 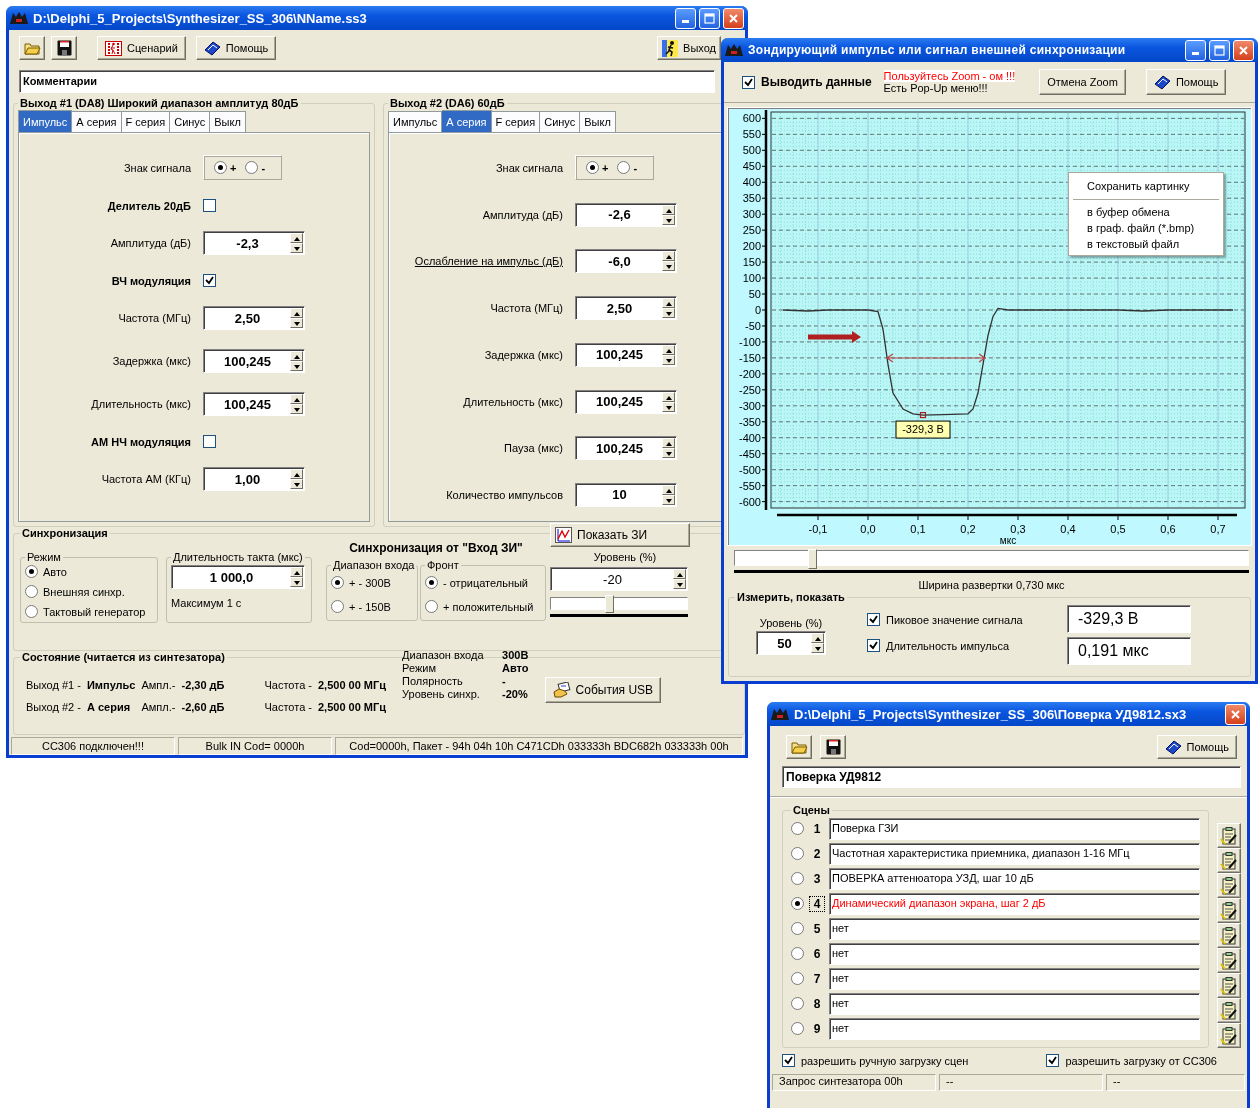 What do you see at coordinates (1082, 82) in the screenshot?
I see `cancel-zoom-button: Отмена Zoom` at bounding box center [1082, 82].